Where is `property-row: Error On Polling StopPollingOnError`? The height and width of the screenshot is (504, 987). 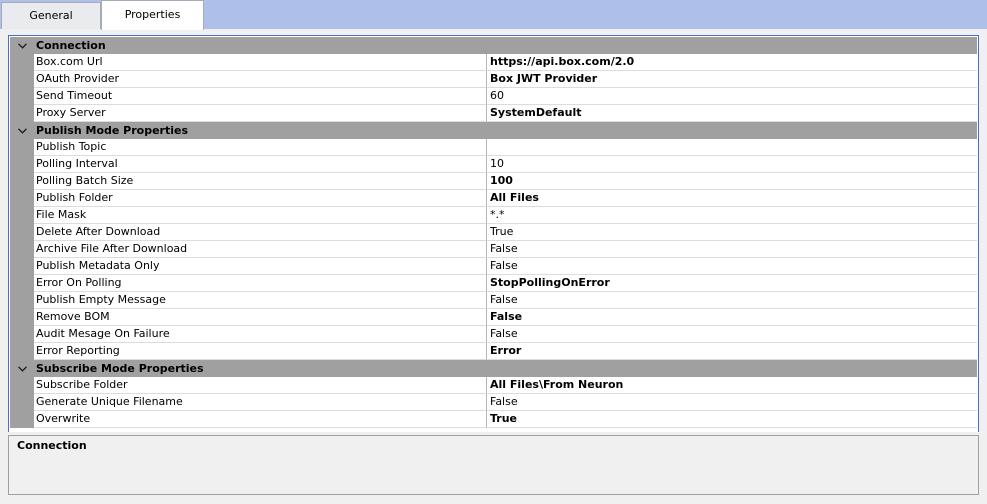
property-row: Error On Polling StopPollingOnError is located at coordinates (493, 283).